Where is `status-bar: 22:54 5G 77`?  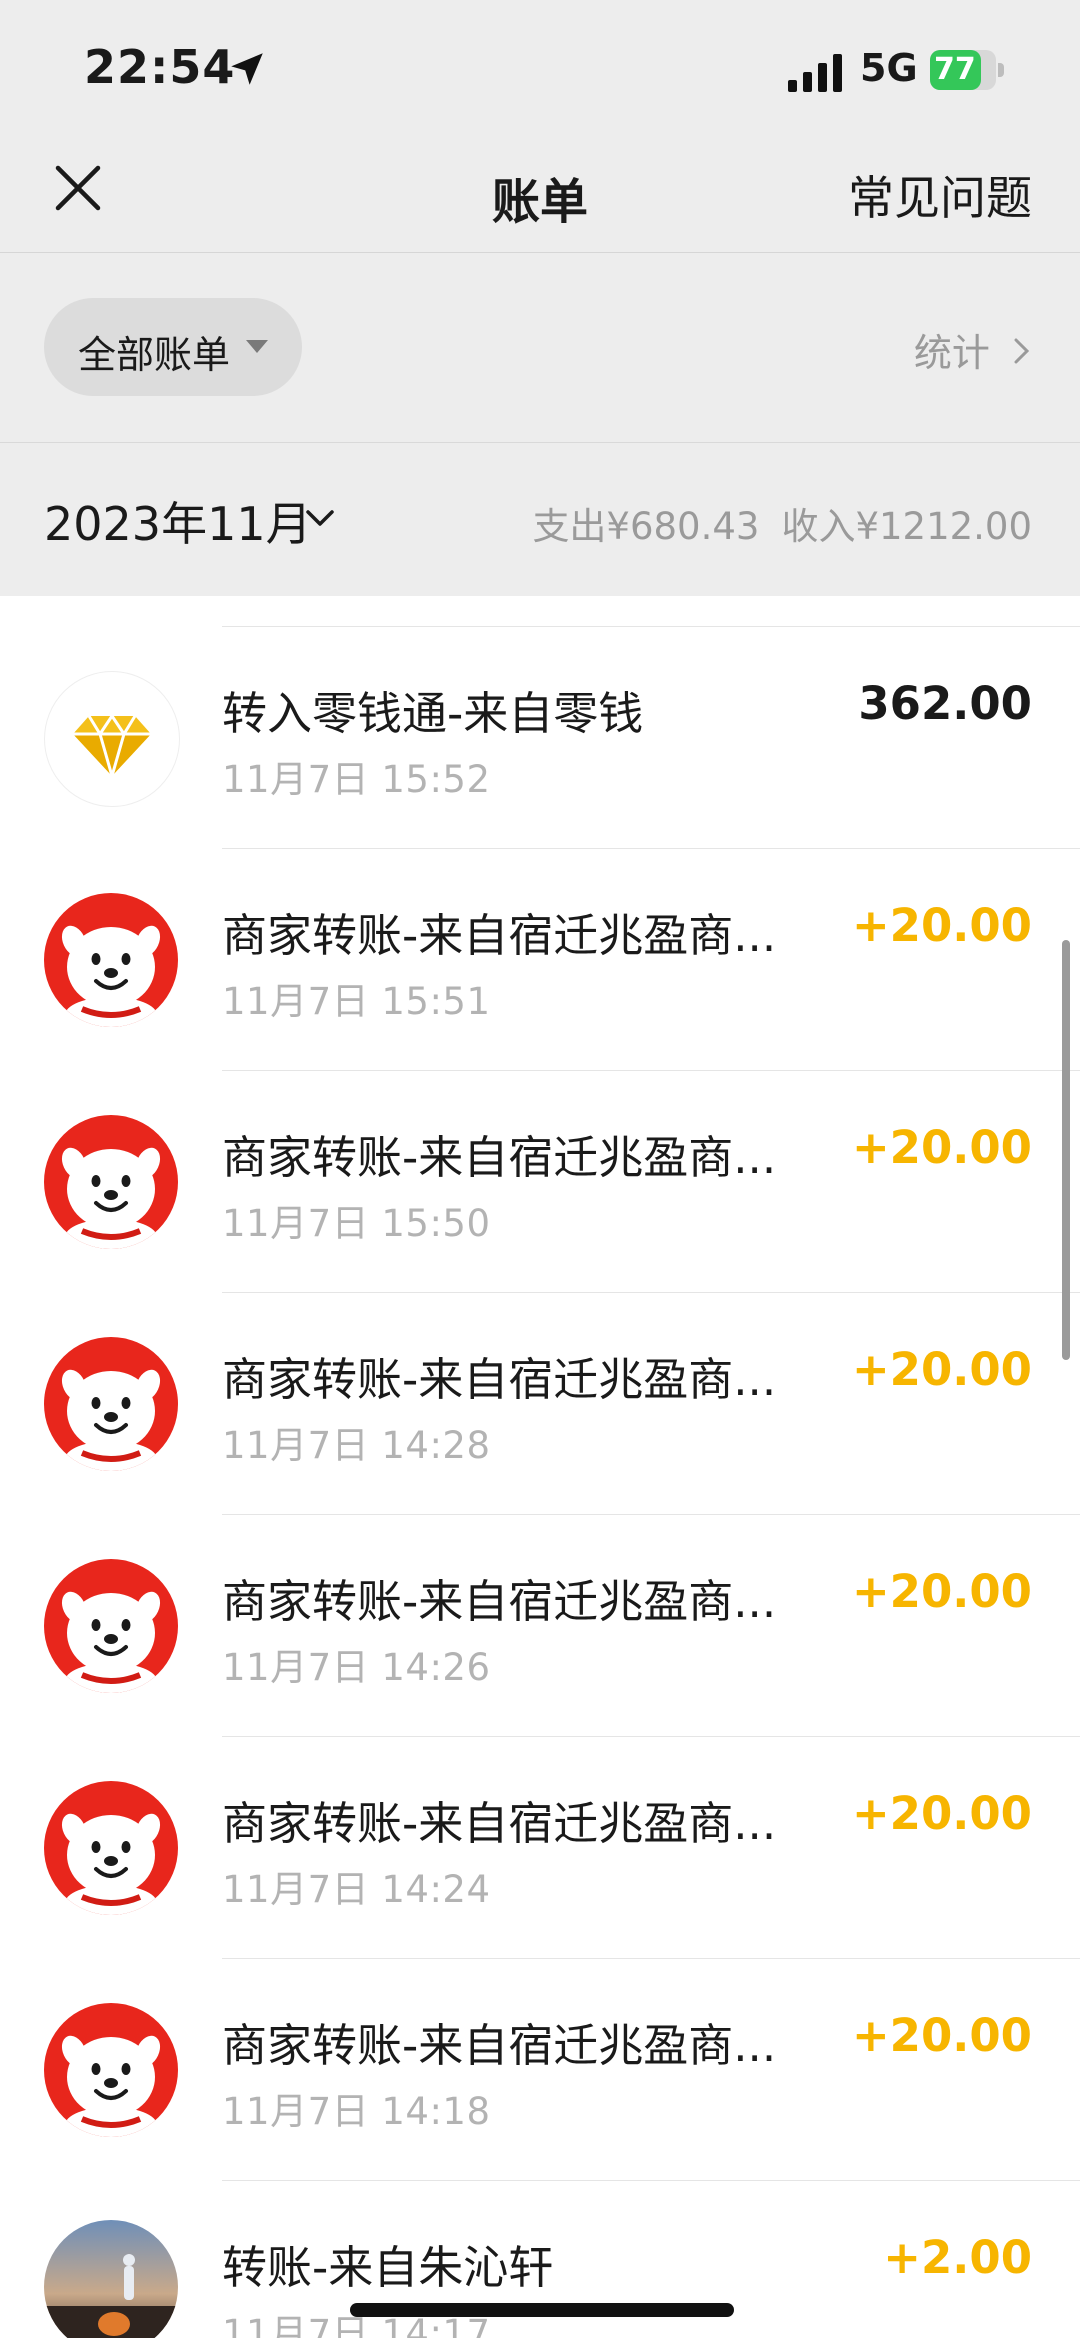
status-bar: 22:54 5G 77 is located at coordinates (540, 70).